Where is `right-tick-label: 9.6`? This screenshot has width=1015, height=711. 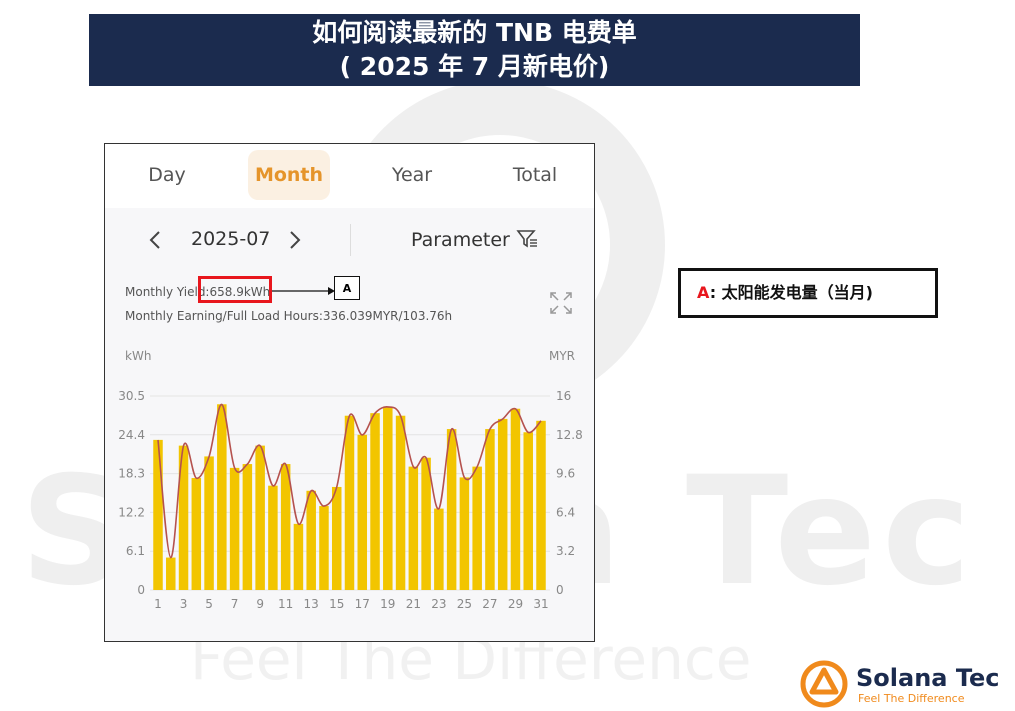
right-tick-label: 9.6 is located at coordinates (565, 474).